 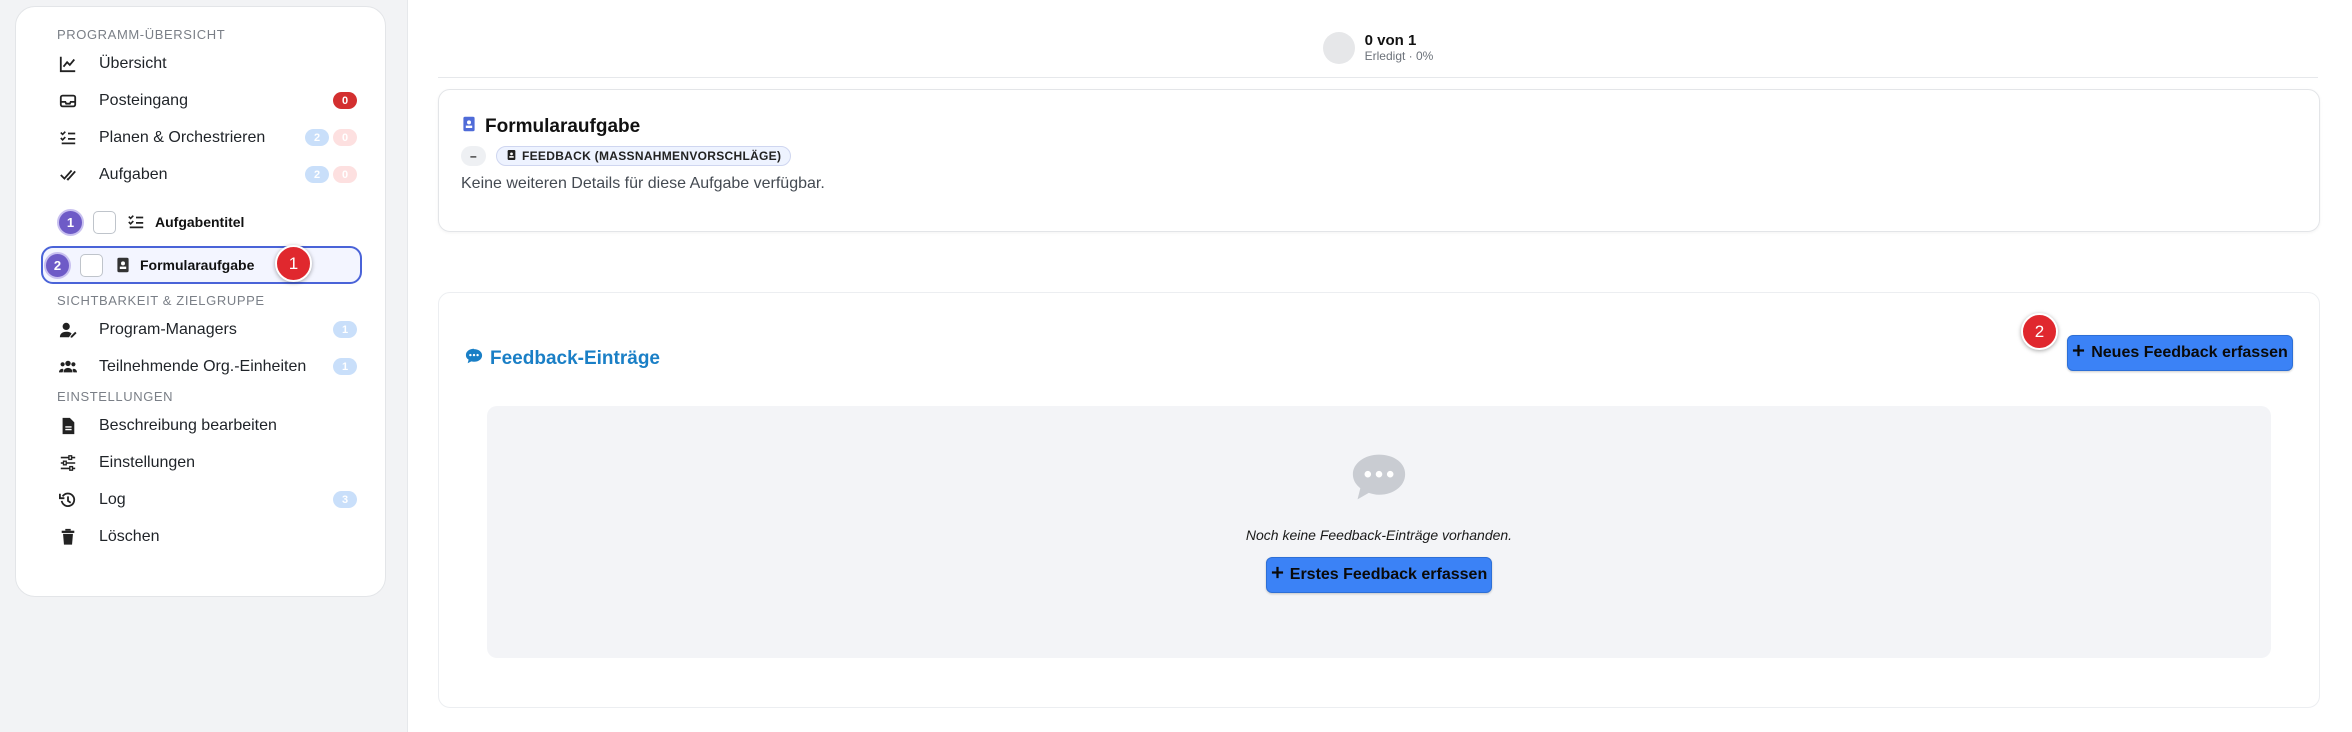 What do you see at coordinates (68, 175) in the screenshot?
I see `double-check-icon` at bounding box center [68, 175].